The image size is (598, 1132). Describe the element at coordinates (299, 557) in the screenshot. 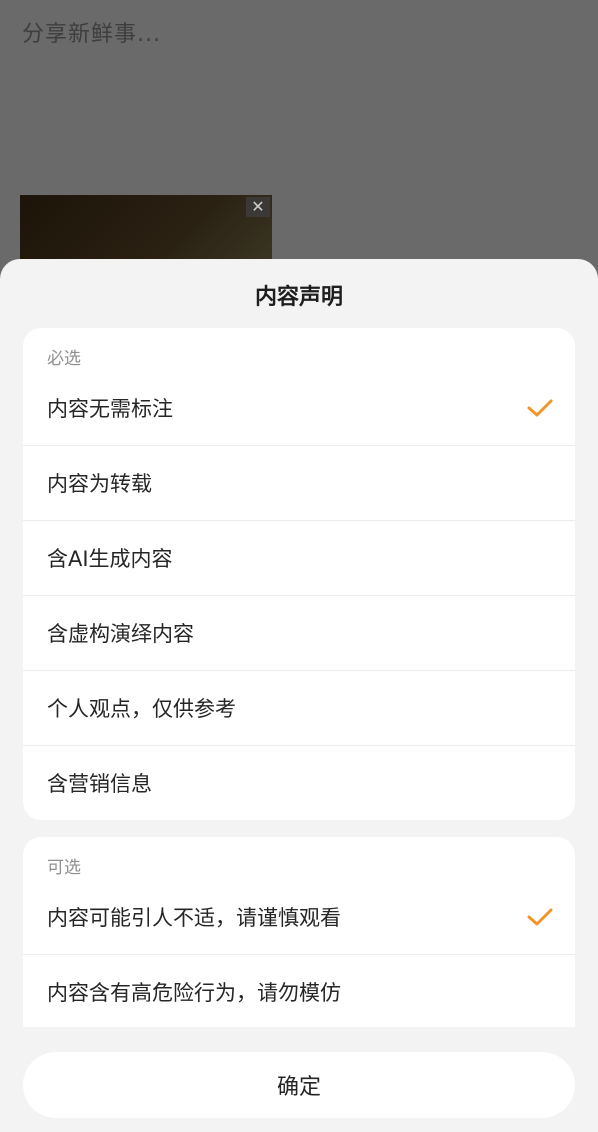

I see `option-ai-generated: 含AI生成内容` at that location.